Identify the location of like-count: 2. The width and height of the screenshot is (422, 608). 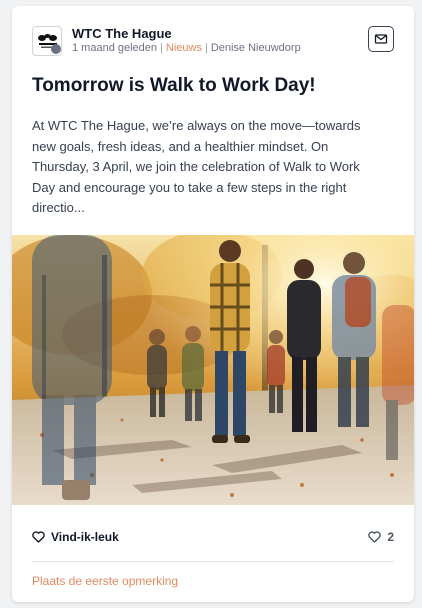
(381, 537).